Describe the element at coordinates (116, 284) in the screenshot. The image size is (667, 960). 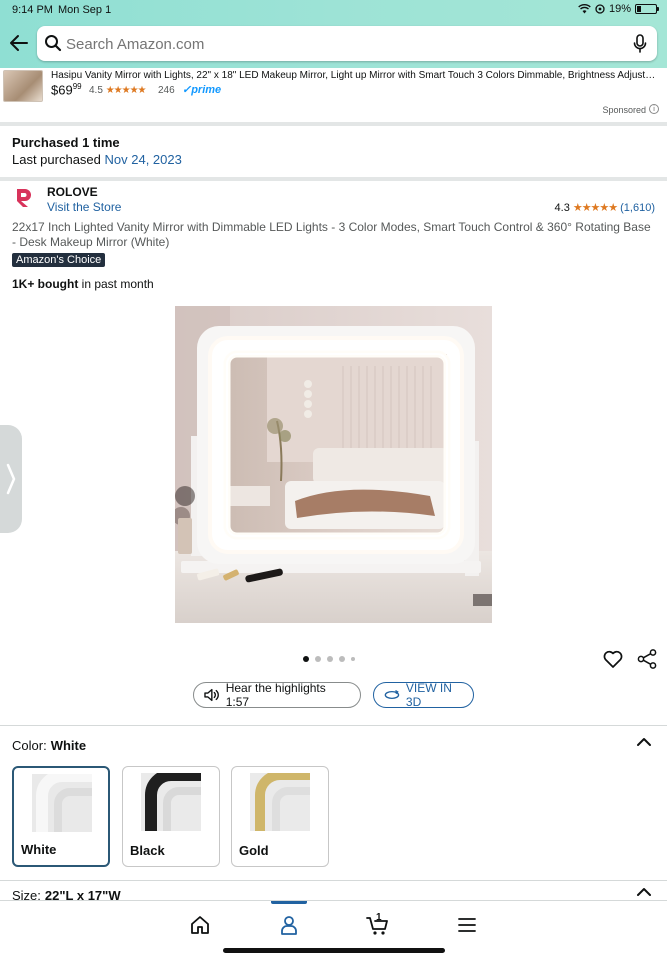
I see `bought-suffix: in past month` at that location.